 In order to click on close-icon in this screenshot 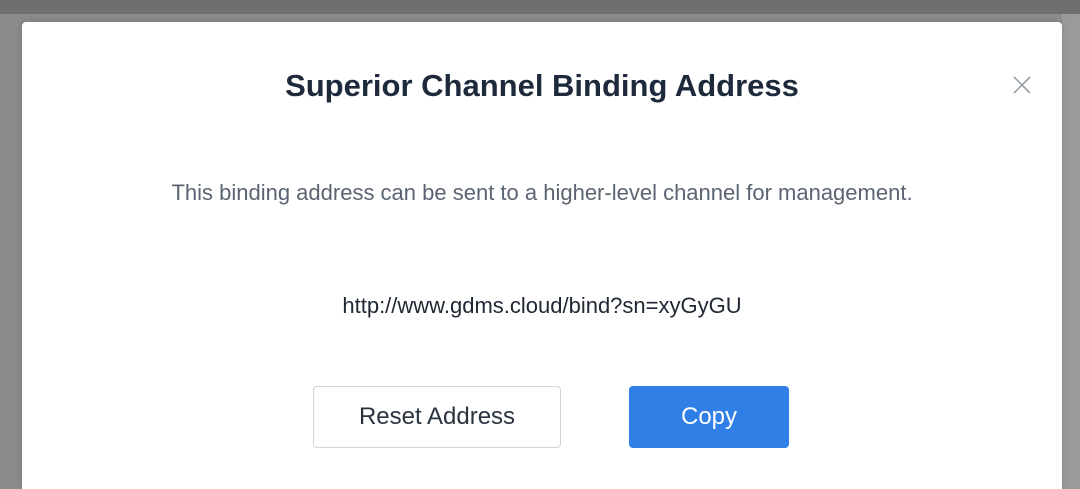, I will do `click(1022, 85)`.